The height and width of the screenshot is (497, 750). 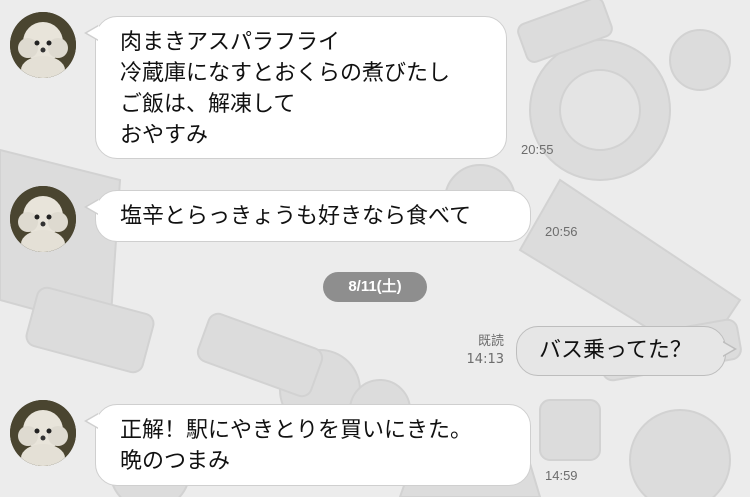 What do you see at coordinates (561, 475) in the screenshot?
I see `message-time-3: 14:59` at bounding box center [561, 475].